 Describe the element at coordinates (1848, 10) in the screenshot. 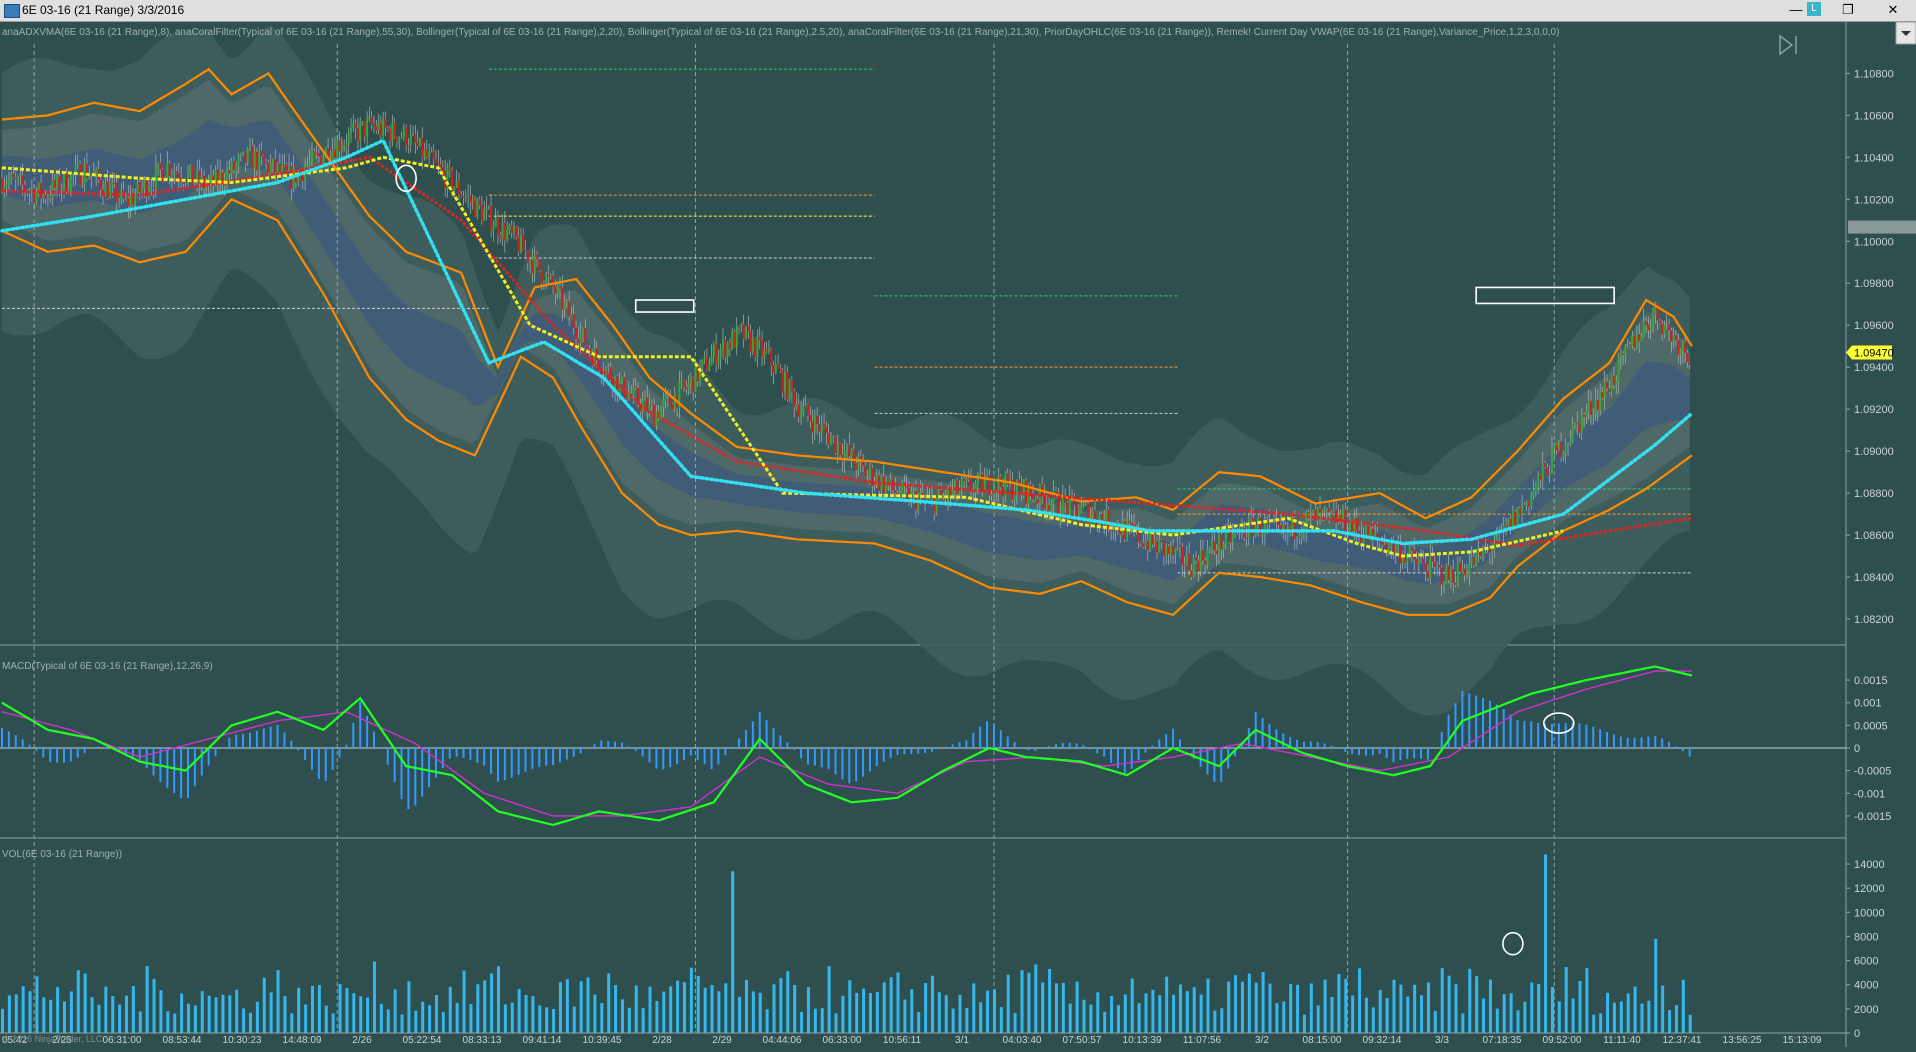

I see `restore-button: ❐` at that location.